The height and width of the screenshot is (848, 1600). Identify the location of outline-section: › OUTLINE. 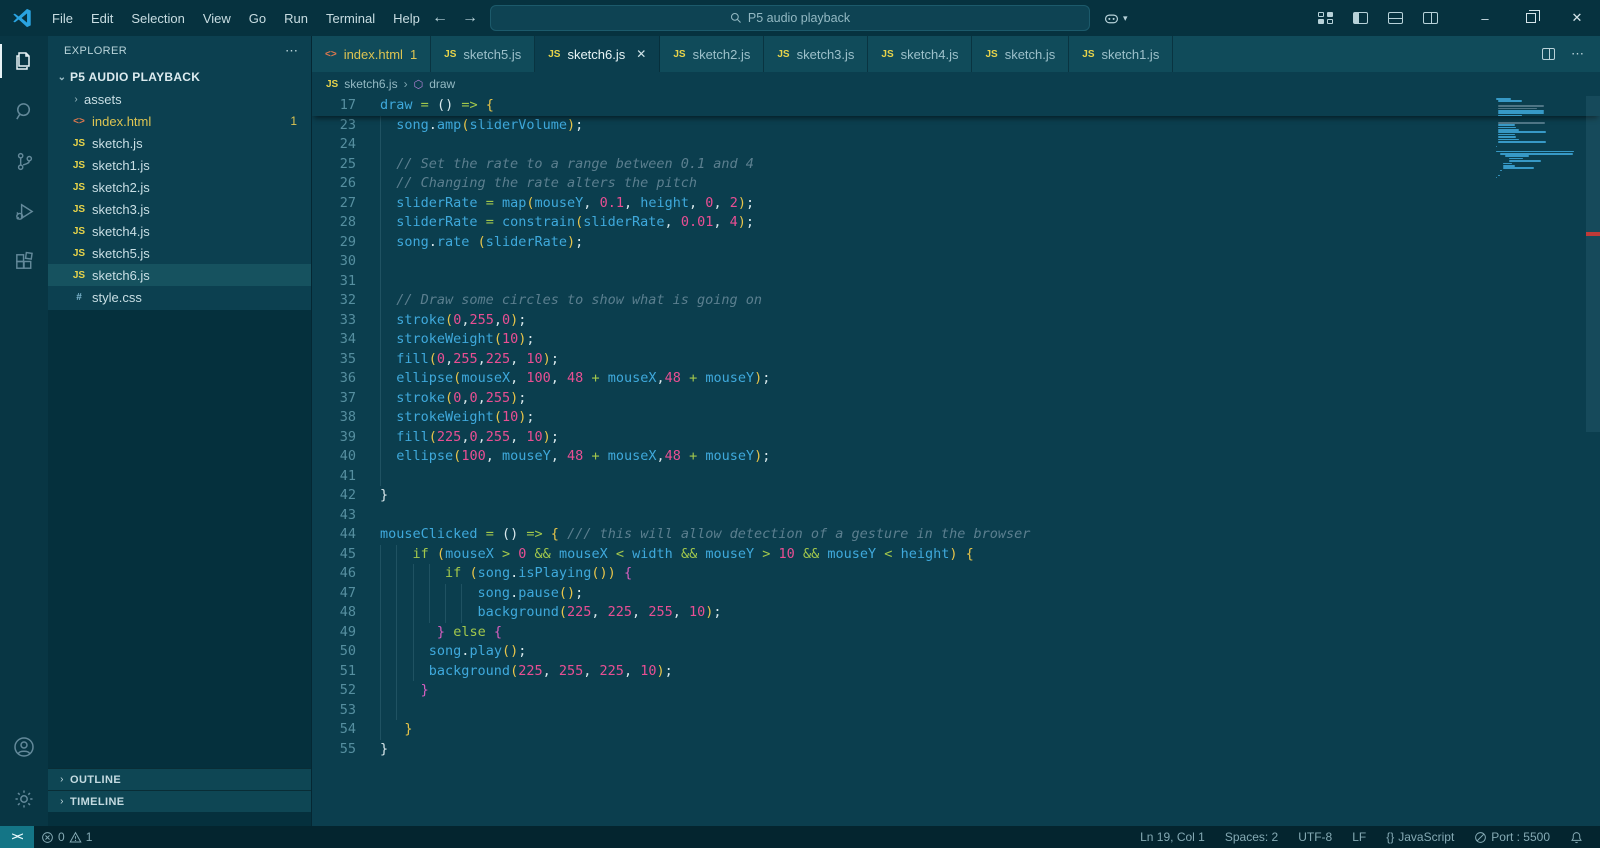
(179, 779).